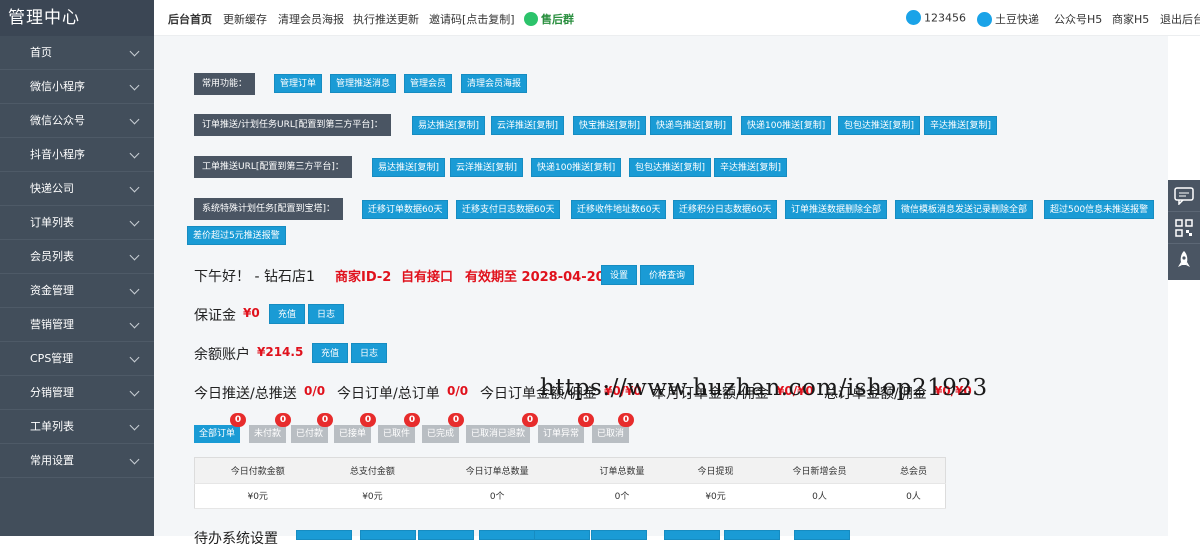 Image resolution: width=1200 pixels, height=548 pixels. Describe the element at coordinates (879, 125) in the screenshot. I see `order-push-copy-button: 包包达推送[复制]` at that location.